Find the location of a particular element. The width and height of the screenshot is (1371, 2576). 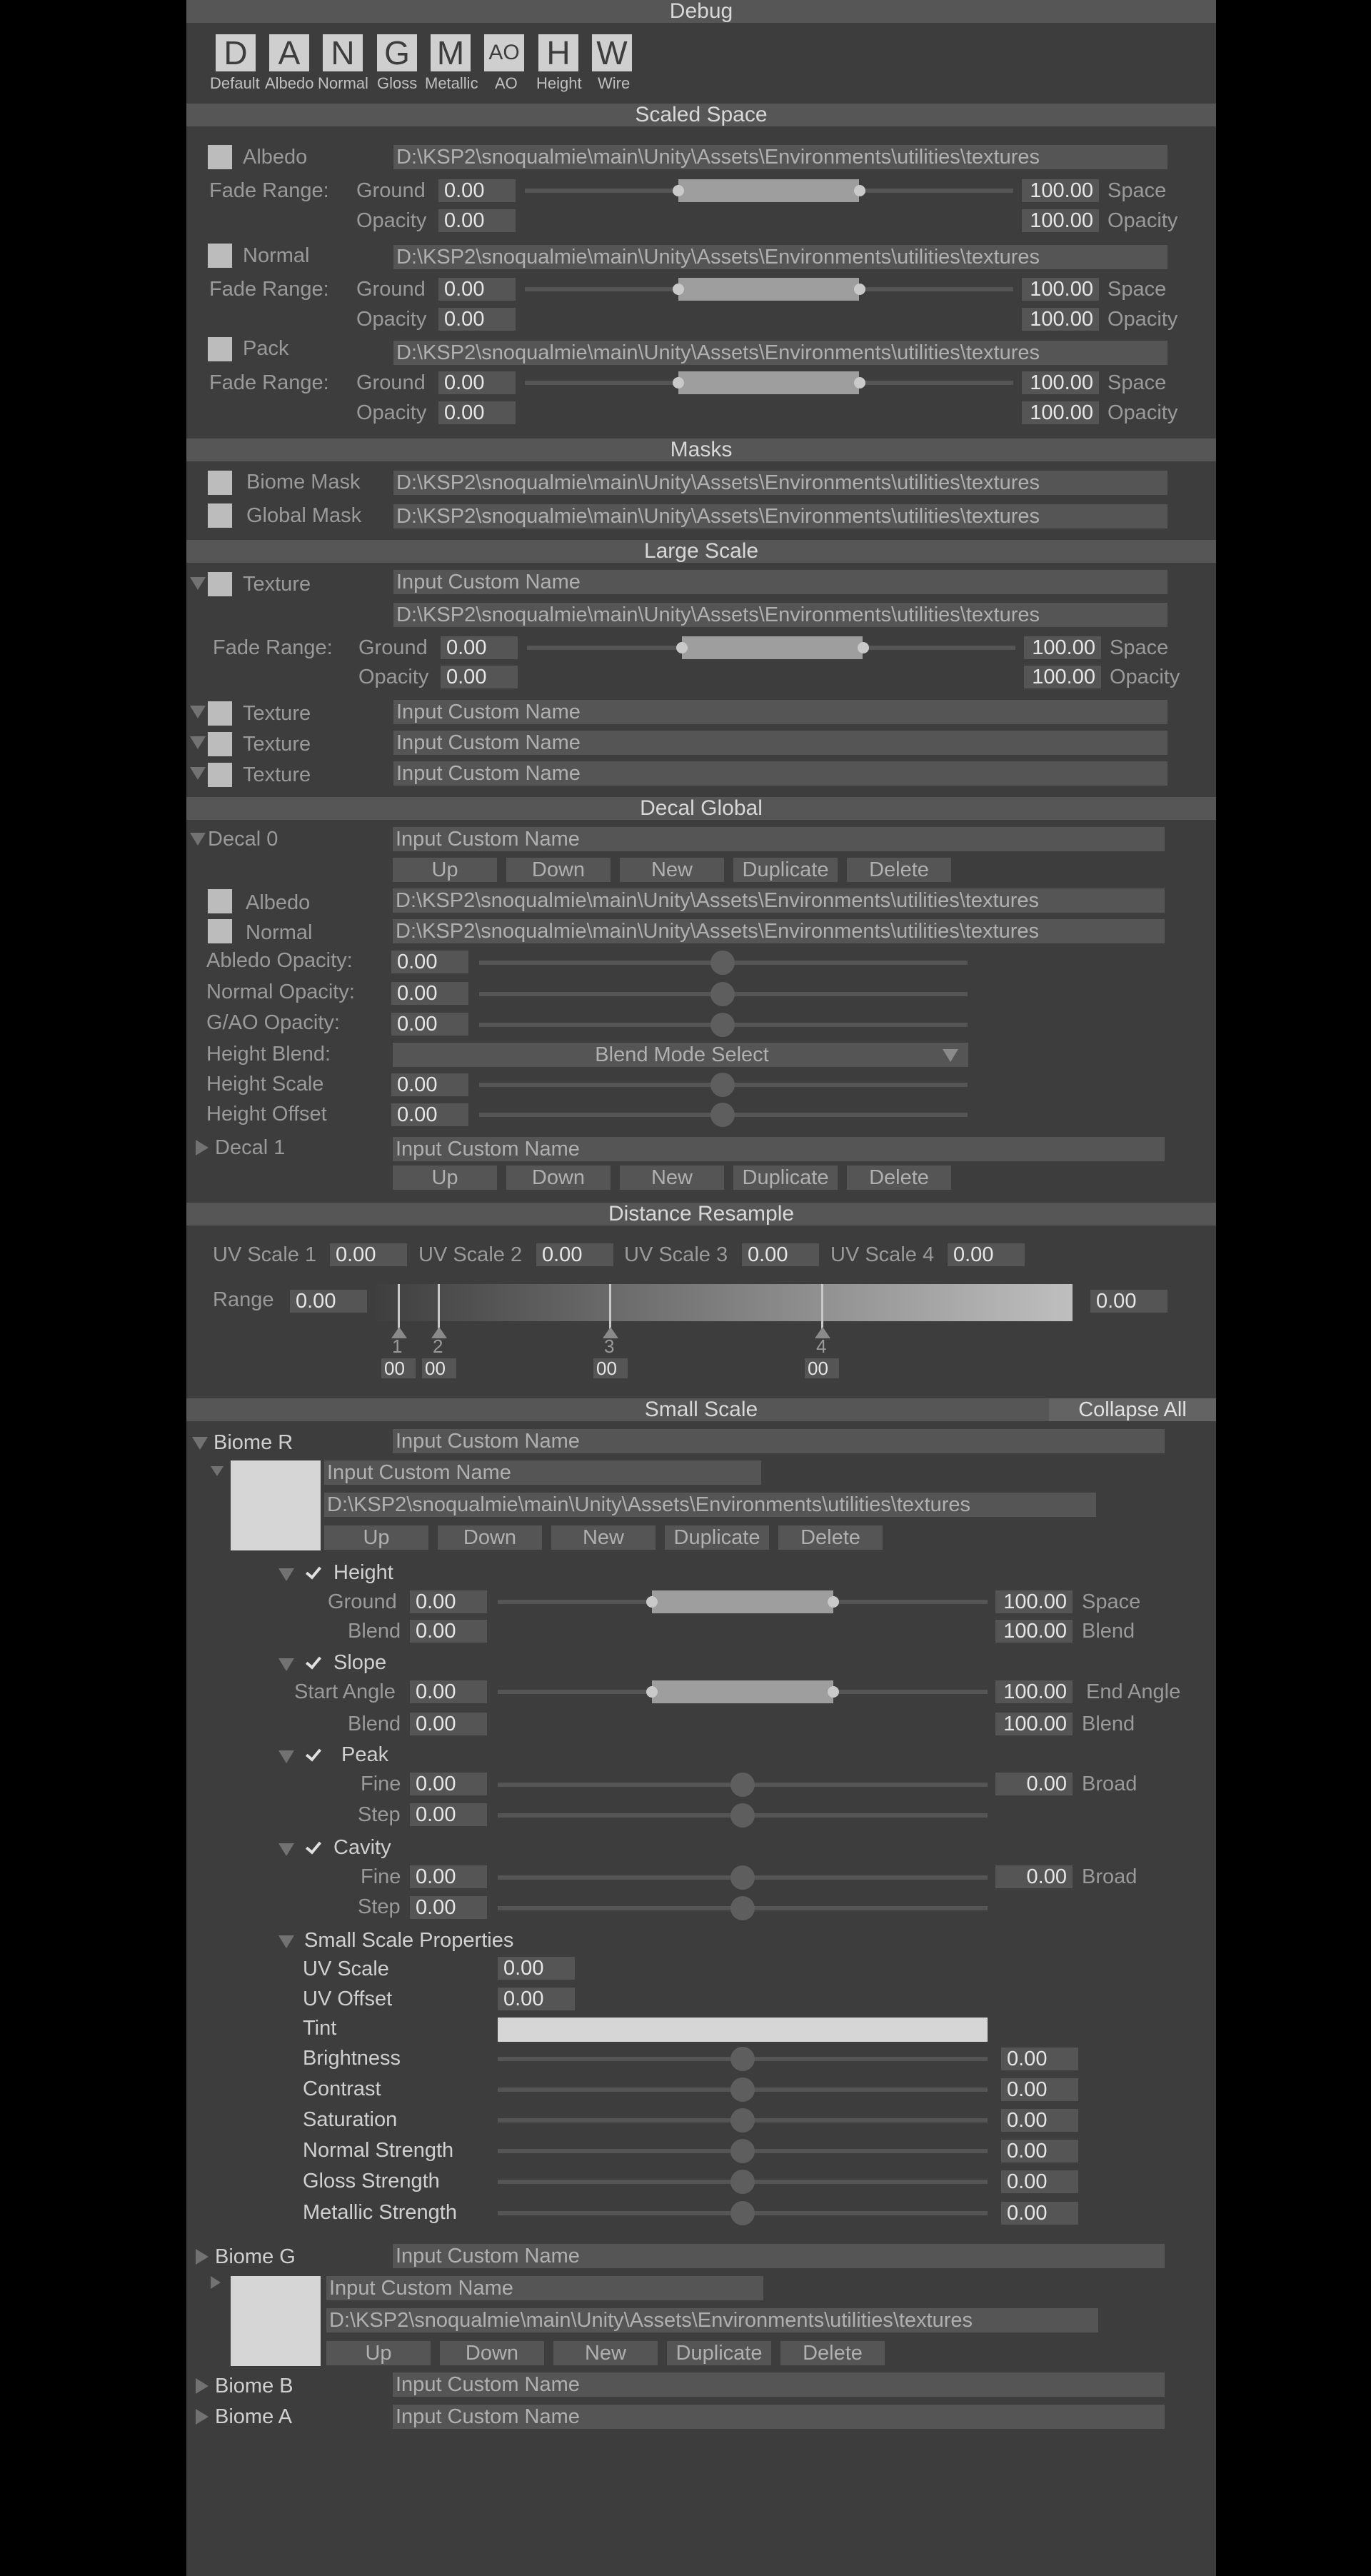

layer-duplicate-button: Duplicate is located at coordinates (719, 2353).